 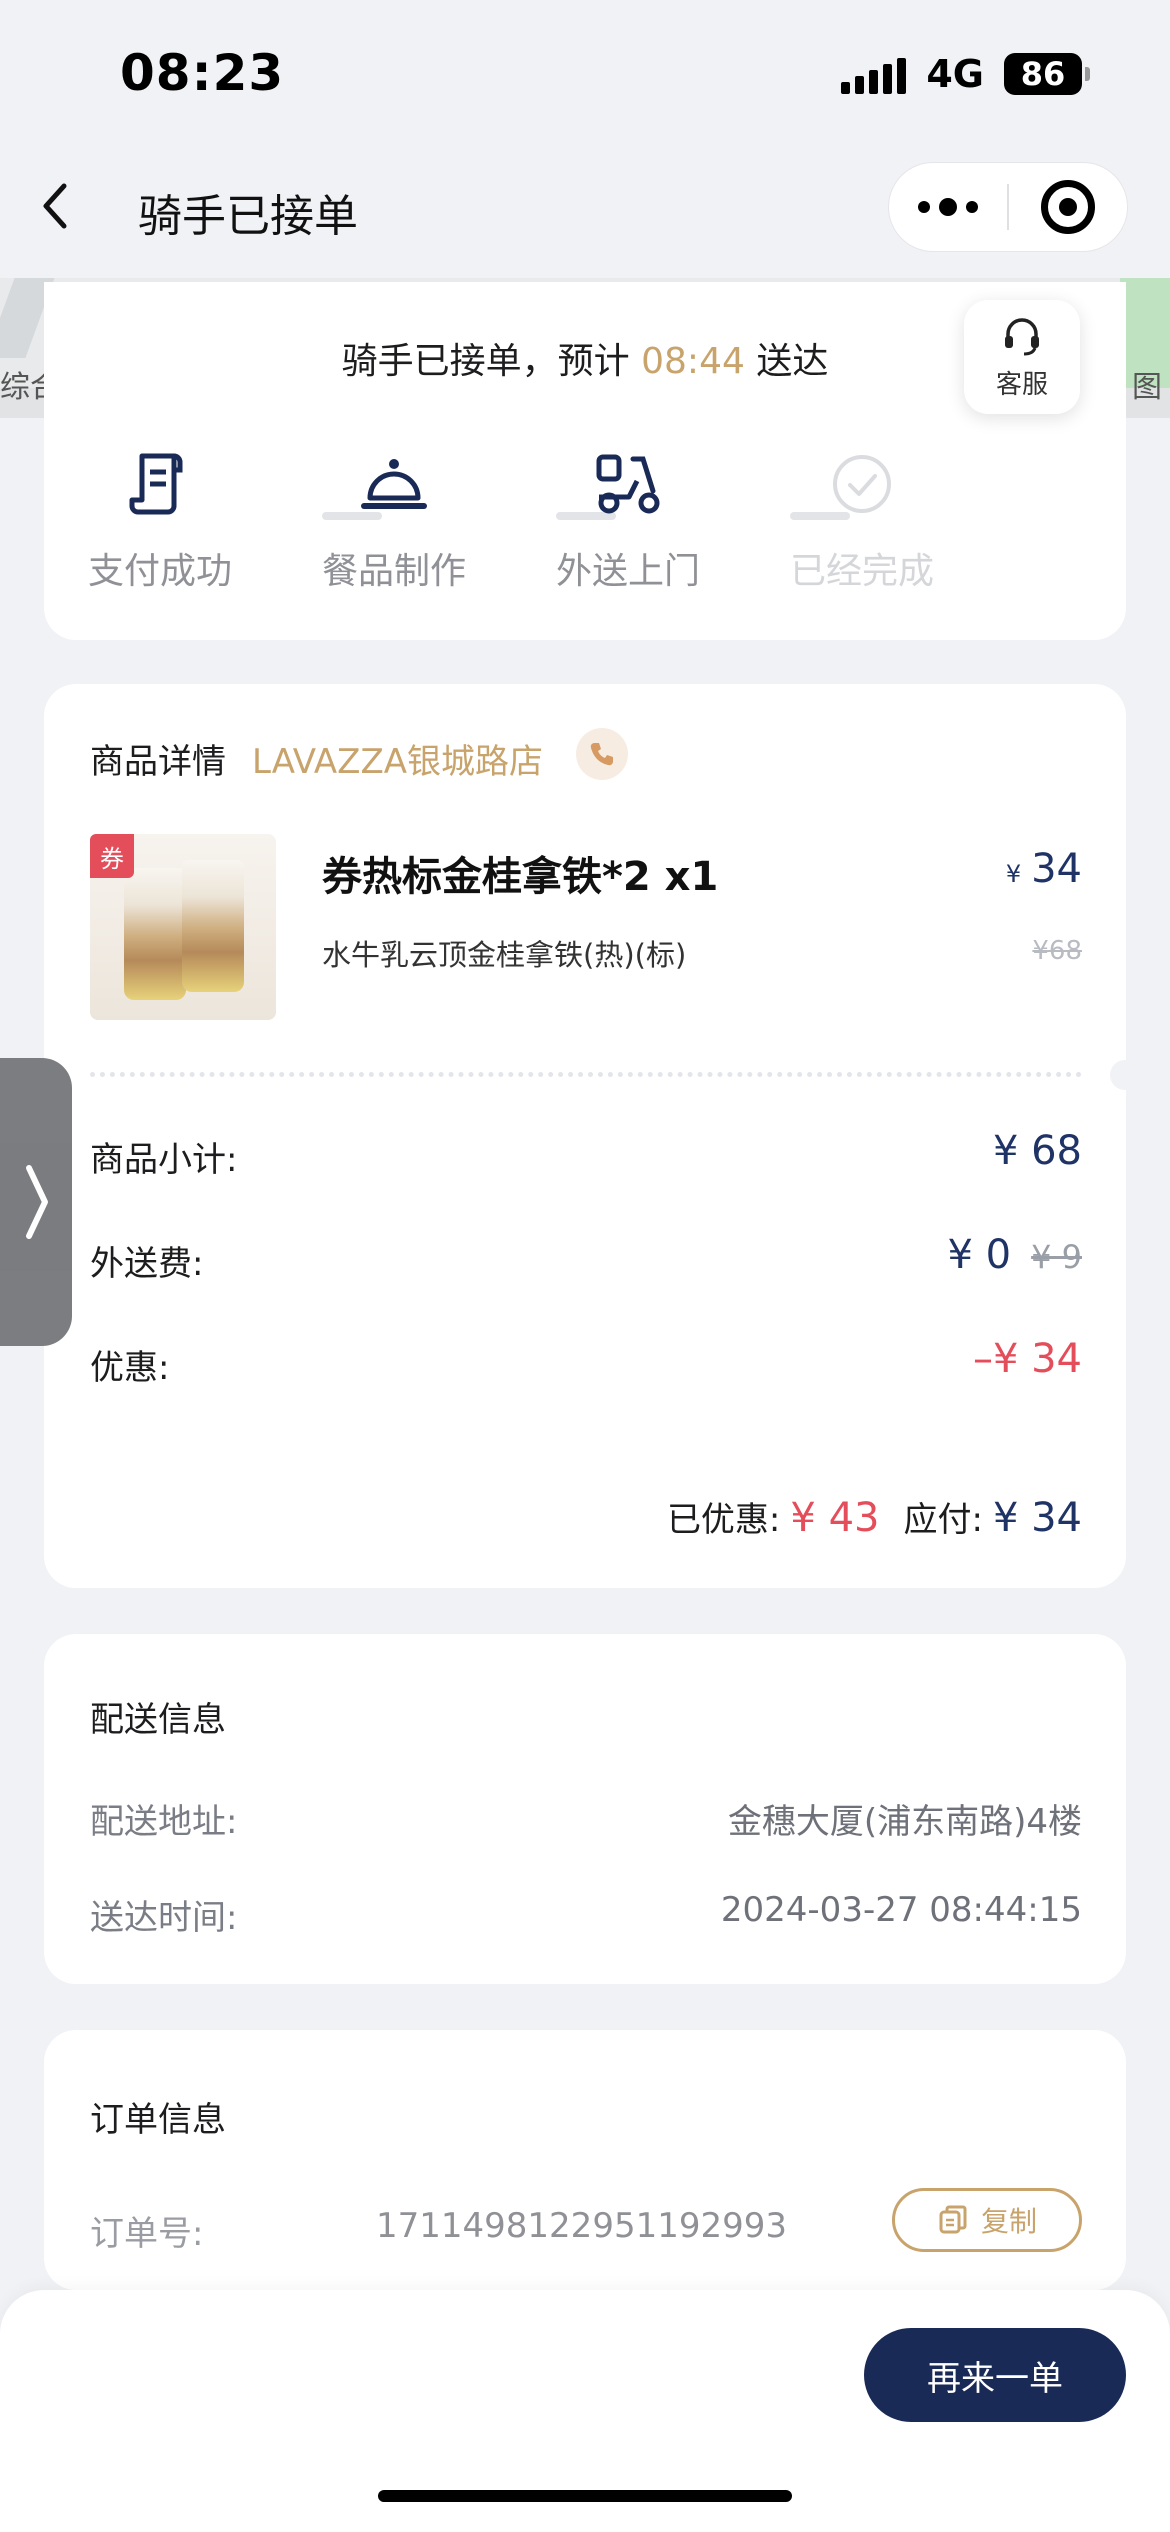 What do you see at coordinates (1037, 1518) in the screenshot?
I see `payable-value: ¥ 34` at bounding box center [1037, 1518].